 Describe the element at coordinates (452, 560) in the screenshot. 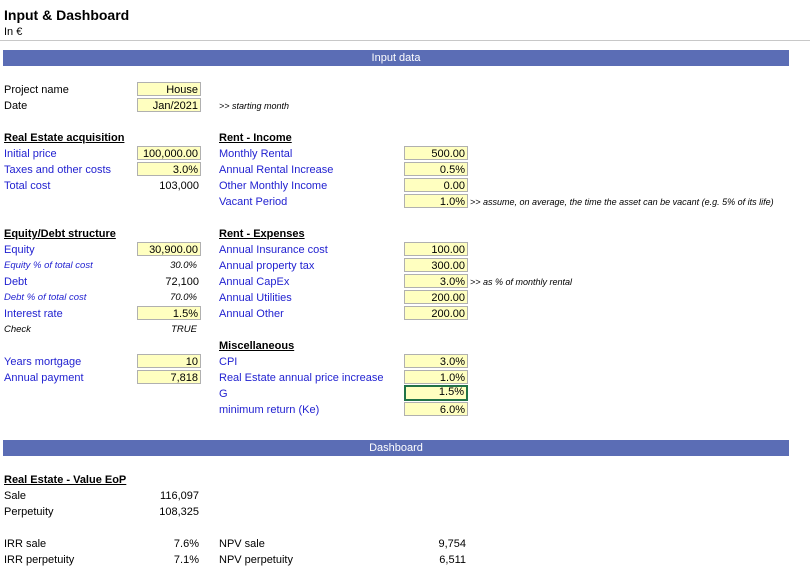

I see `npv-perpetuity-value: 6,511` at that location.